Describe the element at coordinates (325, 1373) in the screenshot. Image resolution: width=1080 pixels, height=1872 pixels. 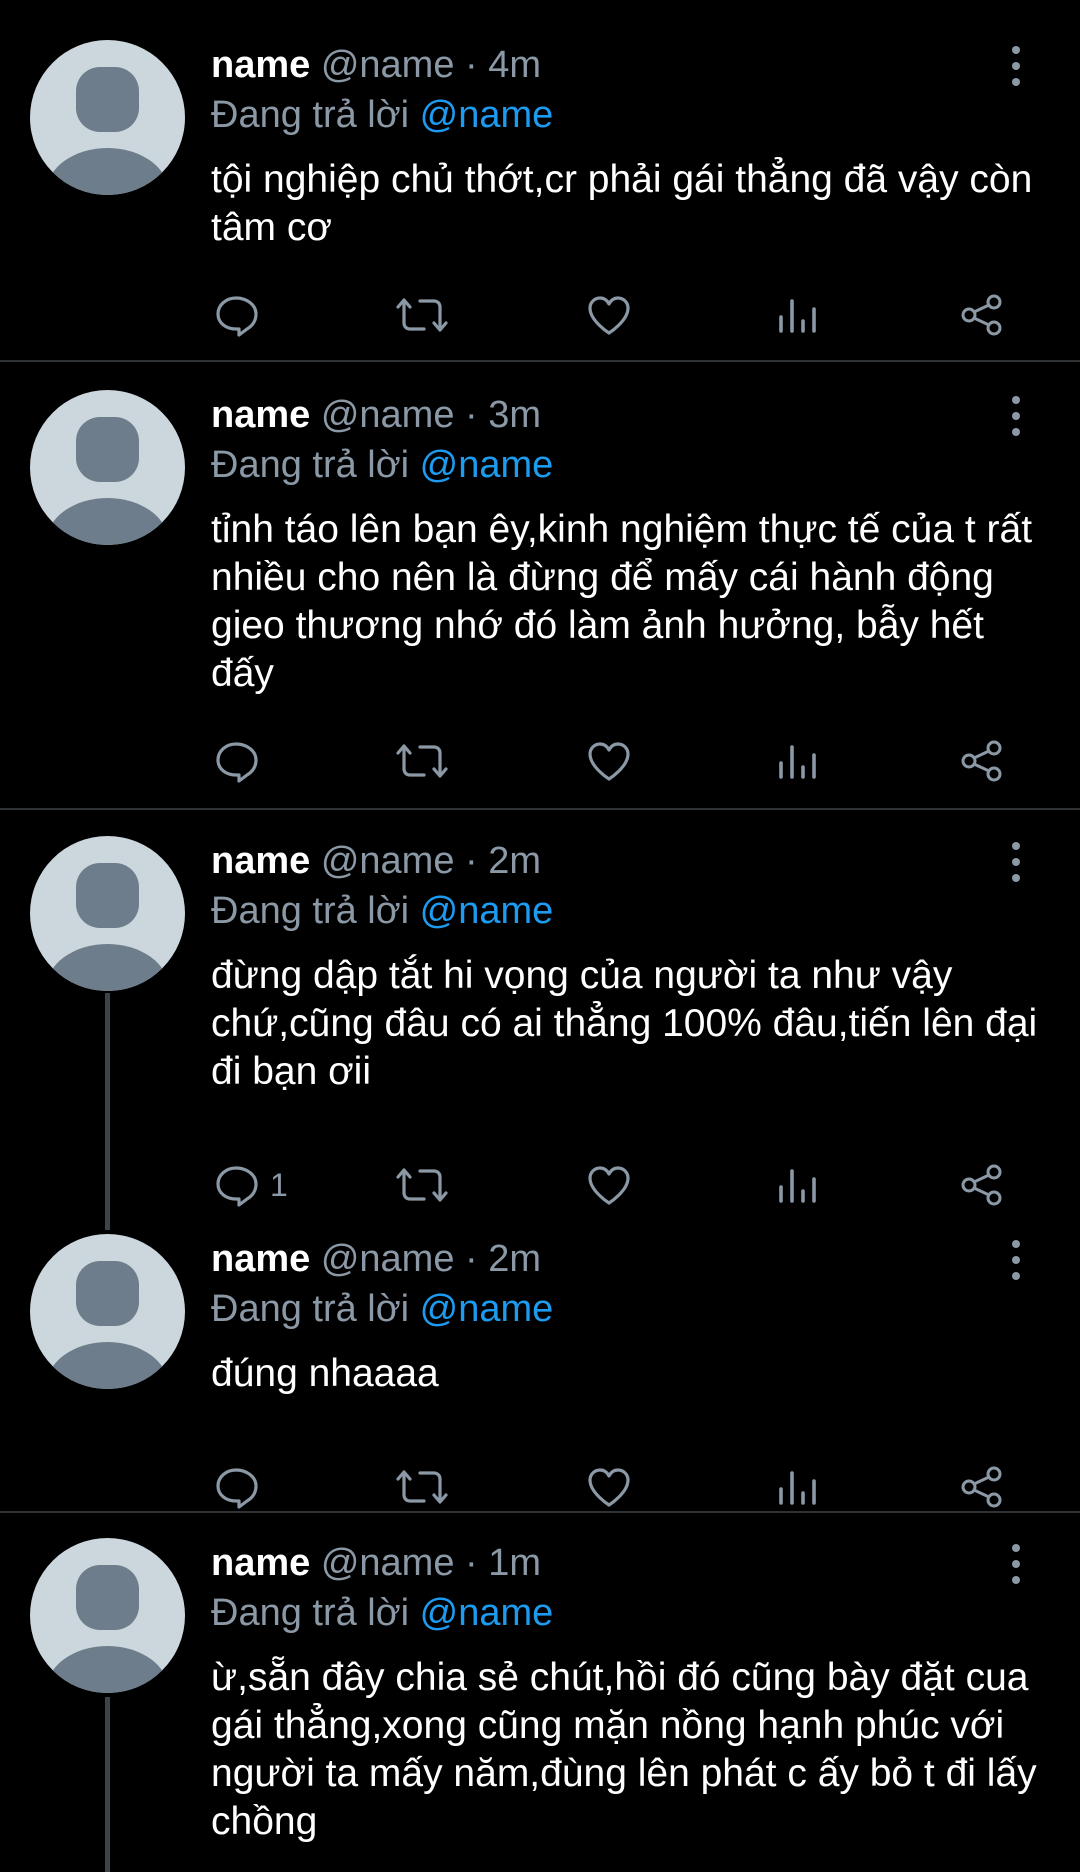
I see `tweet-text: đúng nhaaaa` at that location.